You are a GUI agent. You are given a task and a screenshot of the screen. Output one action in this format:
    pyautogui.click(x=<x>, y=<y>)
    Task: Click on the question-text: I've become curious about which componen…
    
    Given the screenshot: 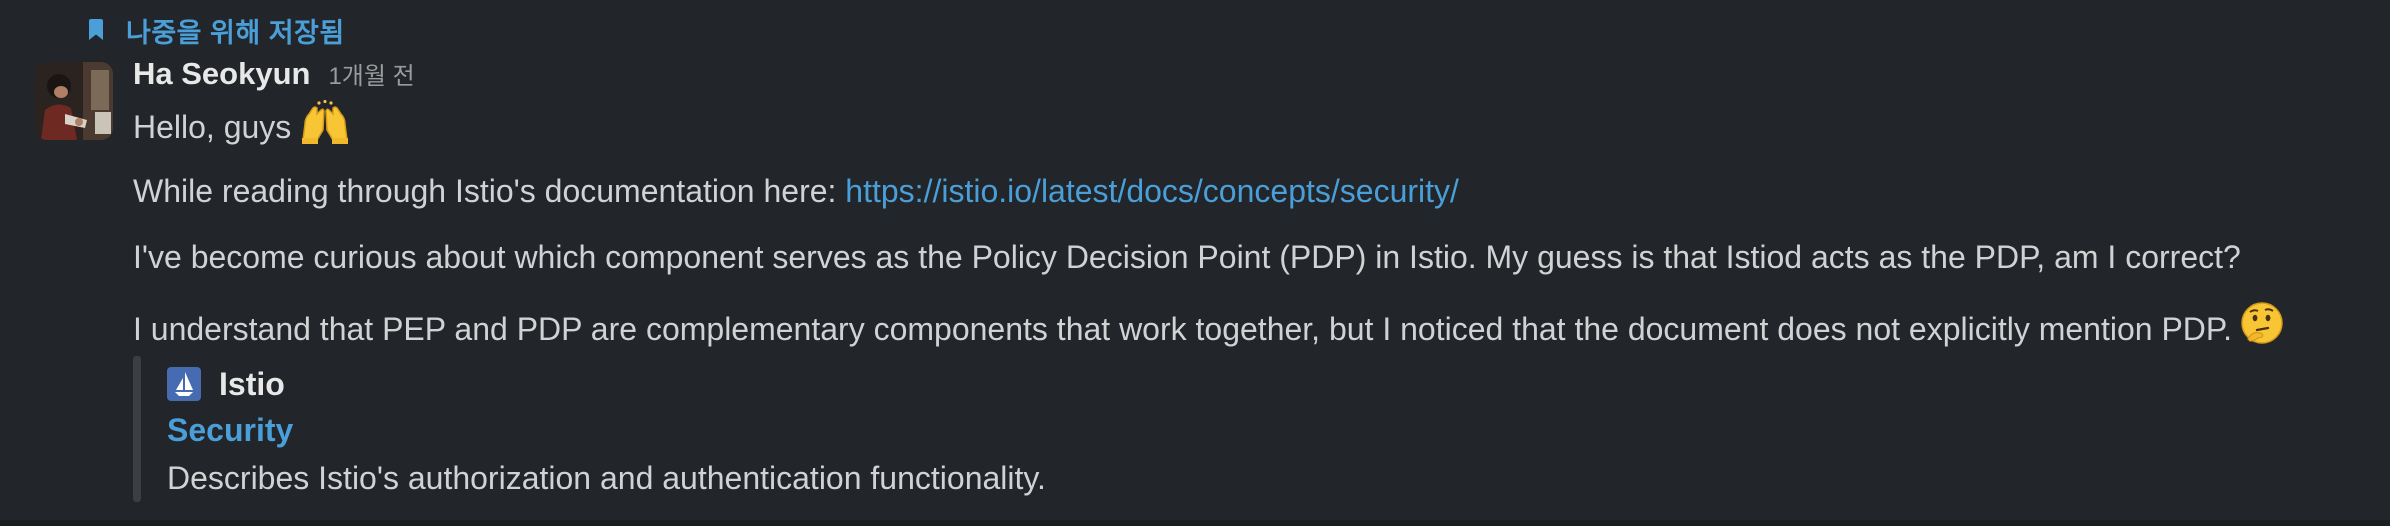 What is the action you would take?
    pyautogui.click(x=1187, y=257)
    